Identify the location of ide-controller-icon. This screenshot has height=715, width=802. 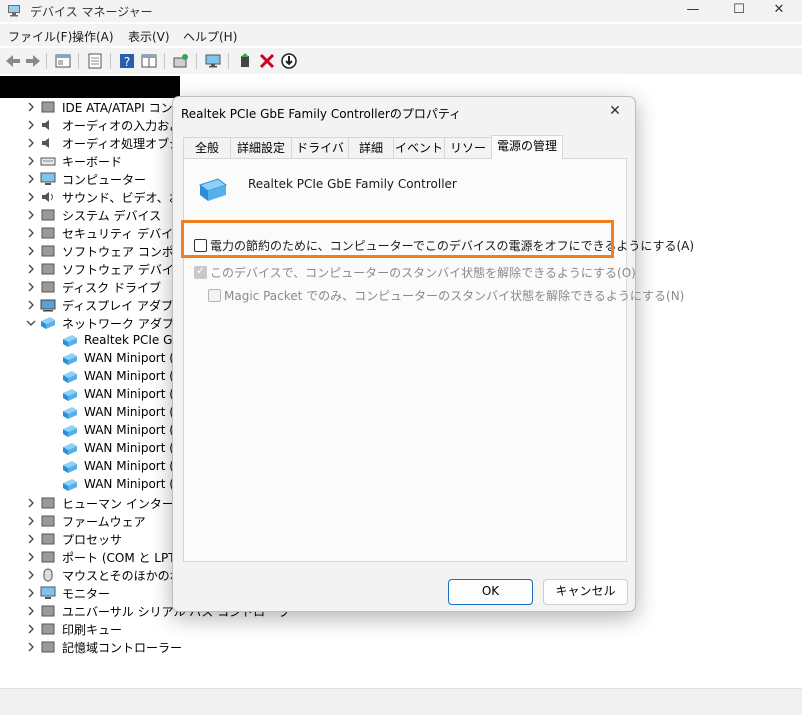
(48, 107).